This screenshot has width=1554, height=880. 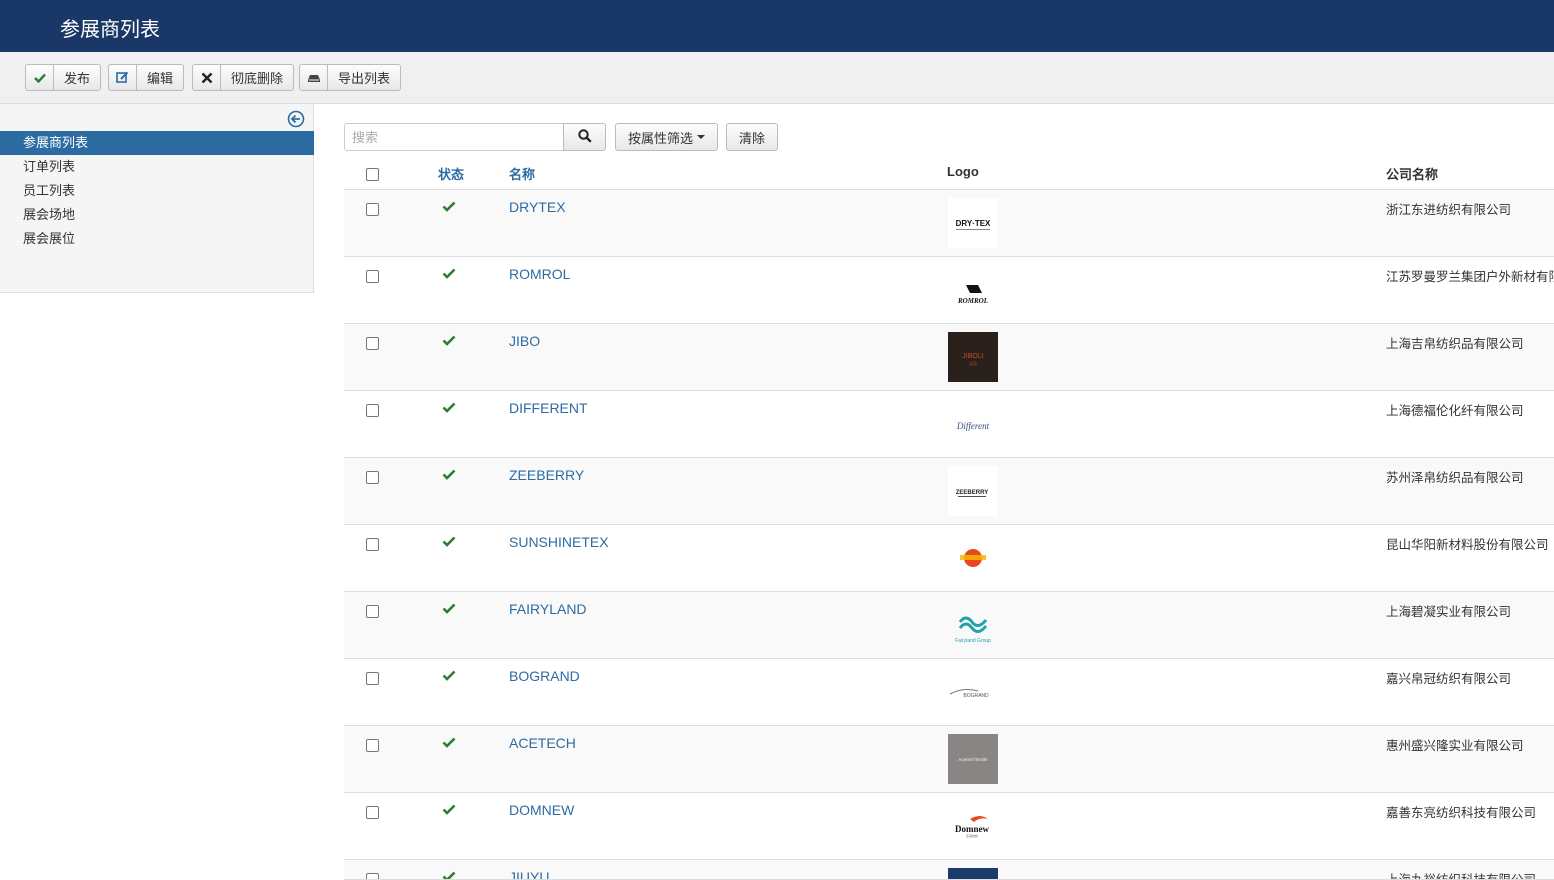 I want to click on table-row: BOGRAND BOGRAND 嘉兴帛冠纺织有限公司, so click(x=949, y=692).